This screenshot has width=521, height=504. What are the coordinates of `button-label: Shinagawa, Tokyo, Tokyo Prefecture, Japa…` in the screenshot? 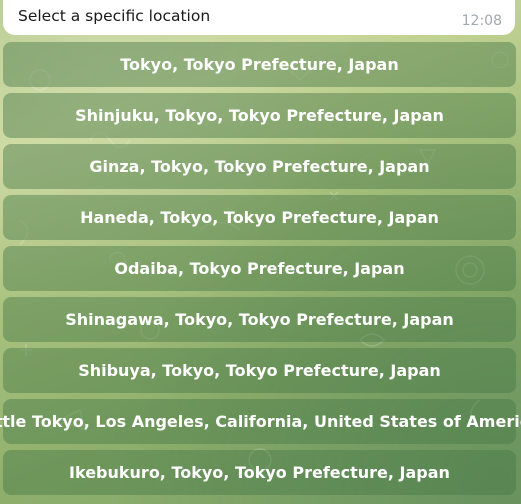 It's located at (259, 319).